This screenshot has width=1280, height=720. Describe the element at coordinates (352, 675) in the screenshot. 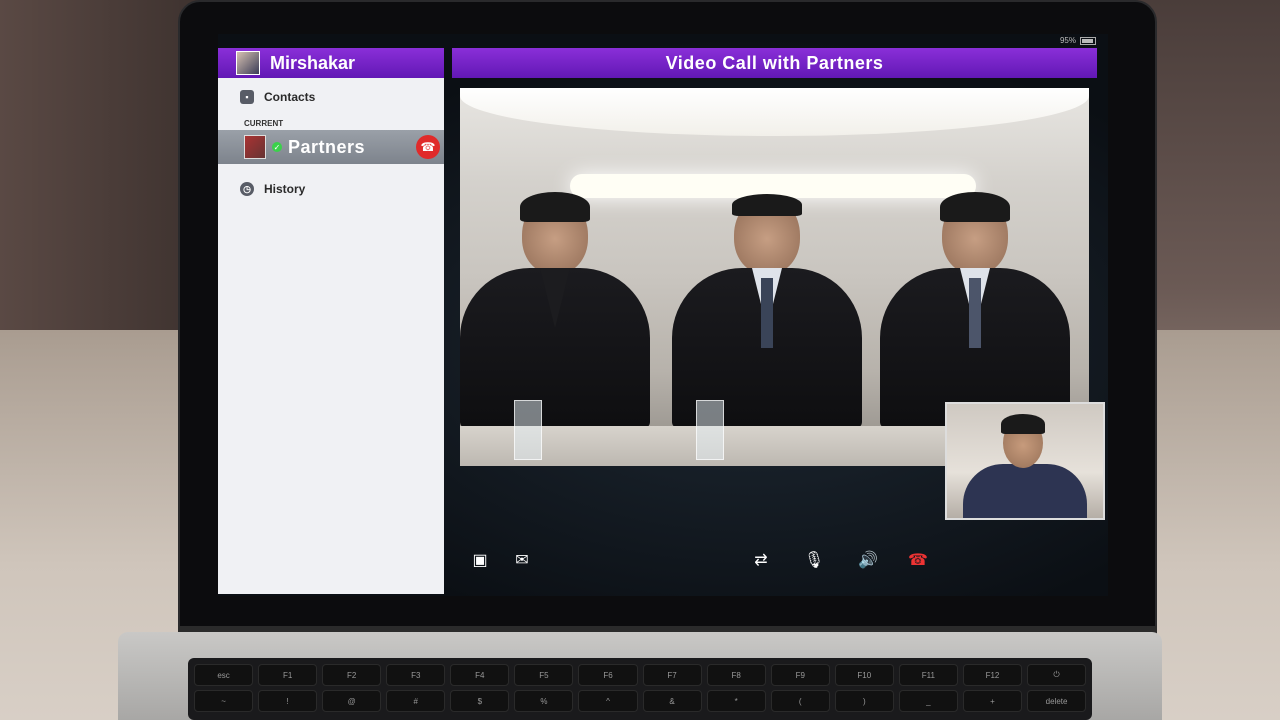

I see `keyboard-key: F2` at that location.